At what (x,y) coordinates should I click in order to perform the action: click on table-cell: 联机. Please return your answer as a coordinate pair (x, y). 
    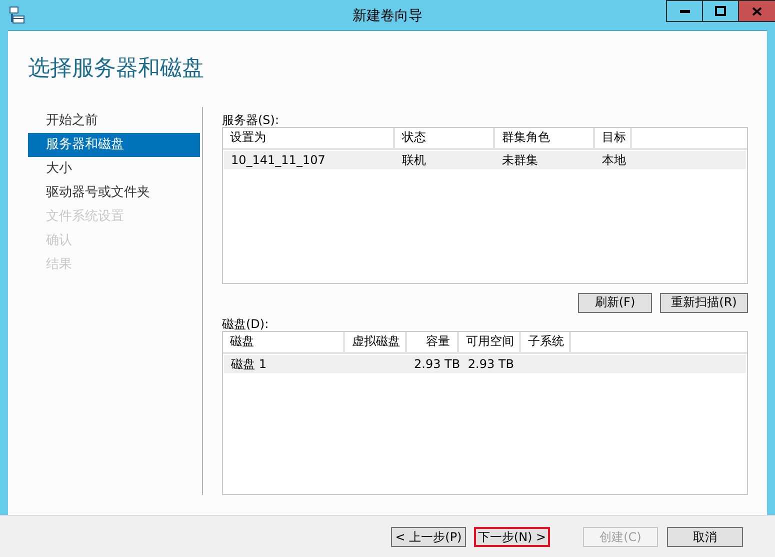
    Looking at the image, I should click on (414, 160).